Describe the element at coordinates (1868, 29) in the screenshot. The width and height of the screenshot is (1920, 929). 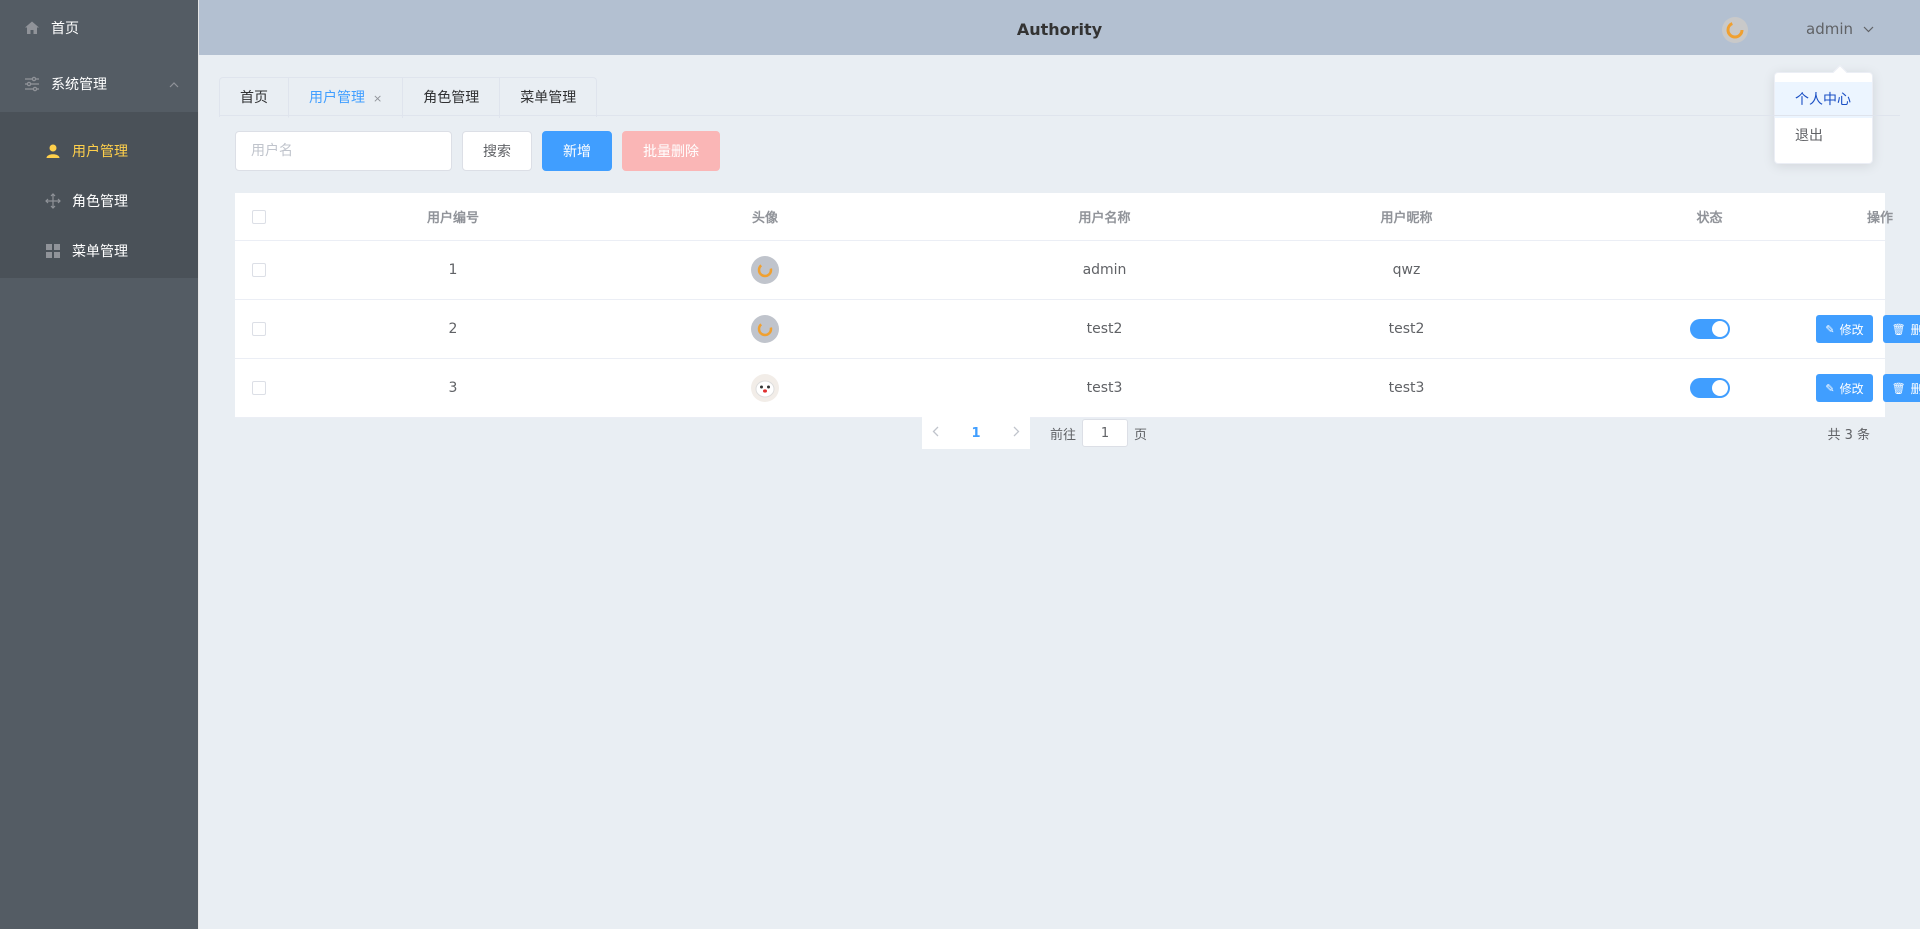
I see `chevron-down-icon` at that location.